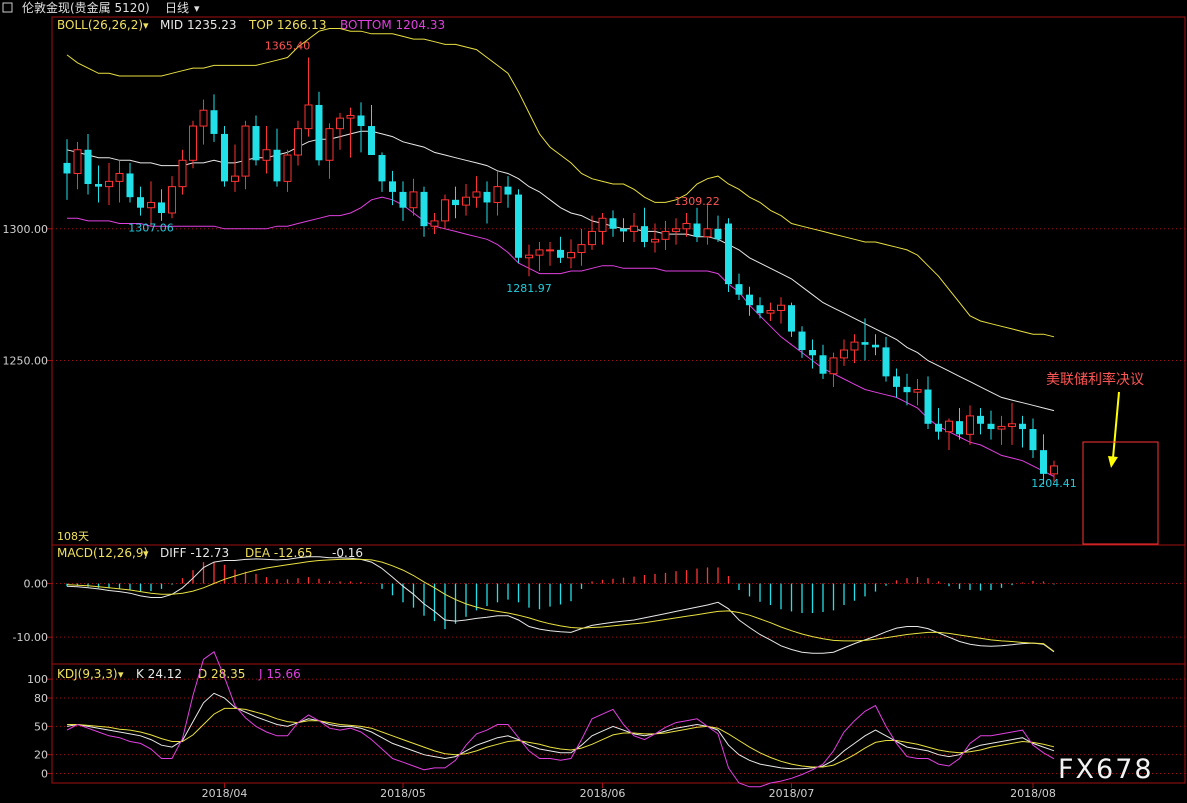 The width and height of the screenshot is (1187, 803). What do you see at coordinates (151, 227) in the screenshot?
I see `price-extreme-label: 1307.06` at bounding box center [151, 227].